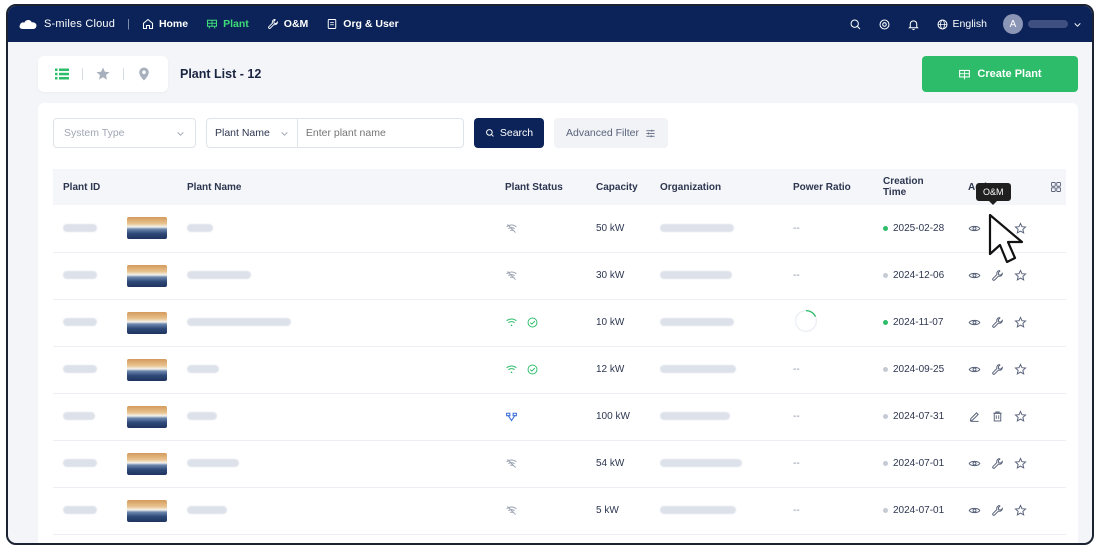 This screenshot has width=1094, height=545. I want to click on plant-name-redacted, so click(203, 369).